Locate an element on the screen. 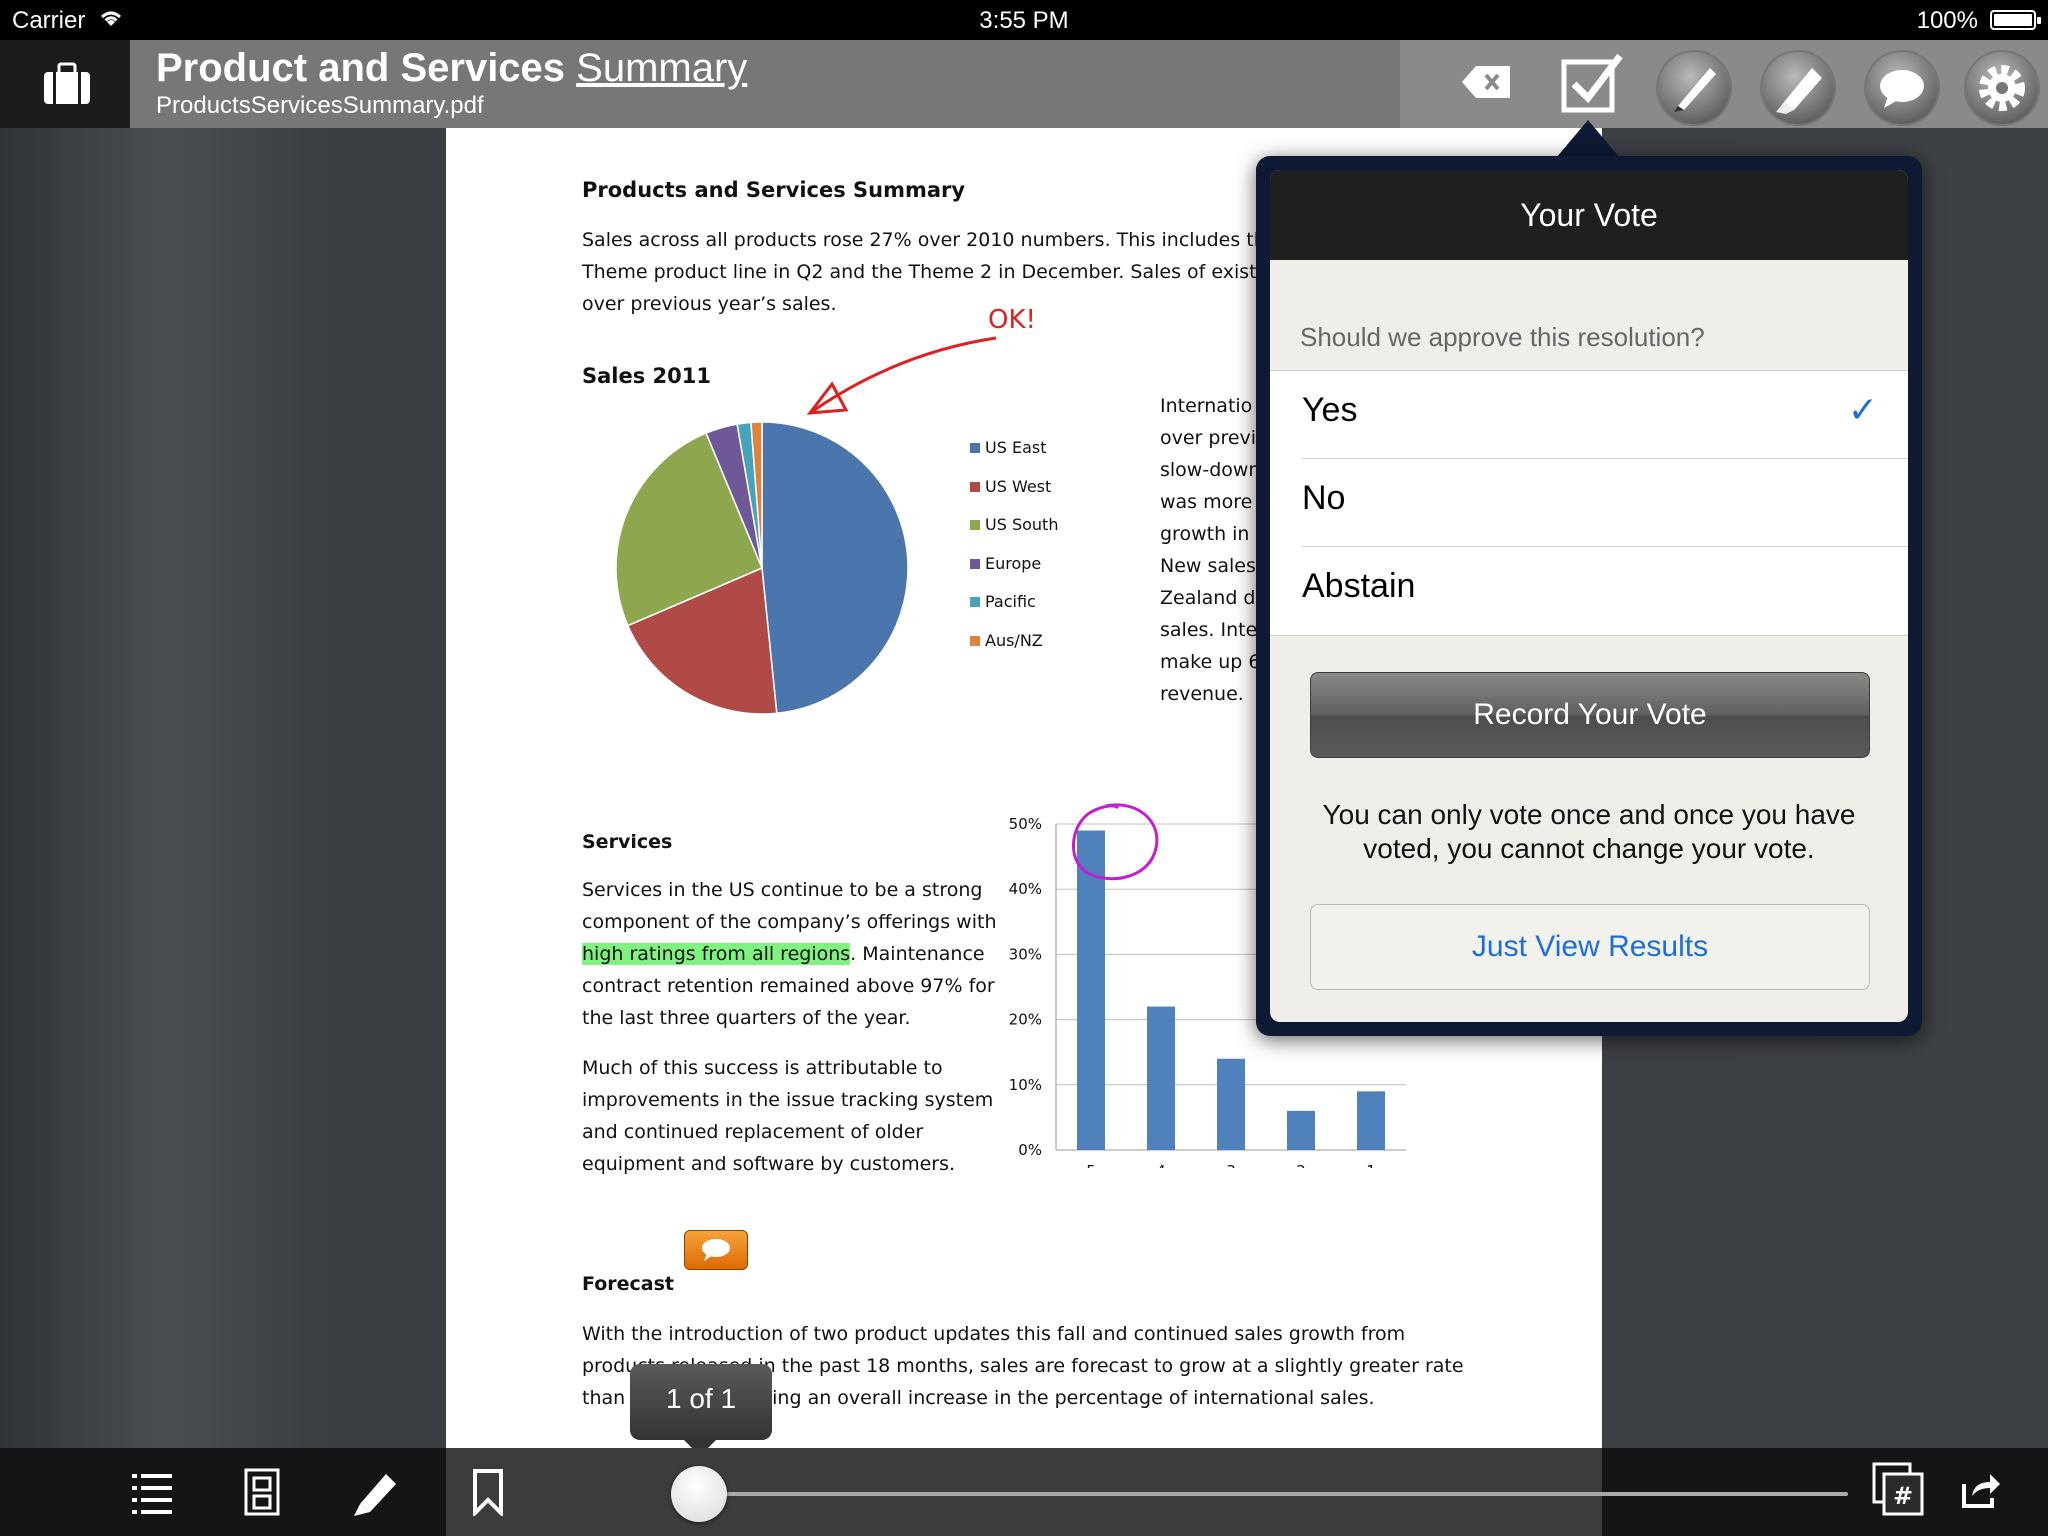 The image size is (2048, 1536). y-tick-label: 20% is located at coordinates (1025, 1020).